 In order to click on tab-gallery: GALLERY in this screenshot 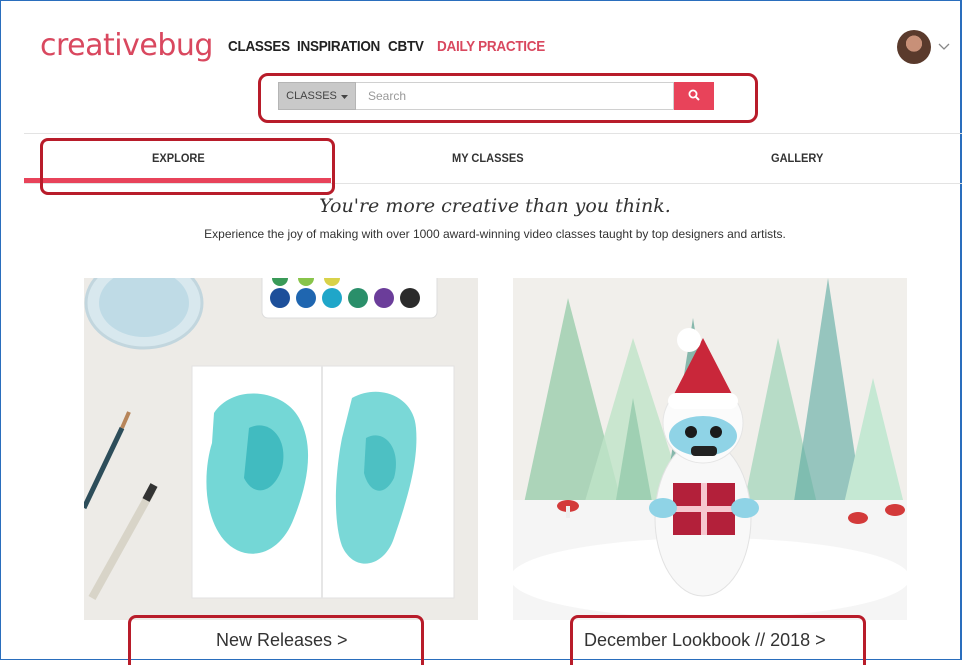, I will do `click(797, 158)`.